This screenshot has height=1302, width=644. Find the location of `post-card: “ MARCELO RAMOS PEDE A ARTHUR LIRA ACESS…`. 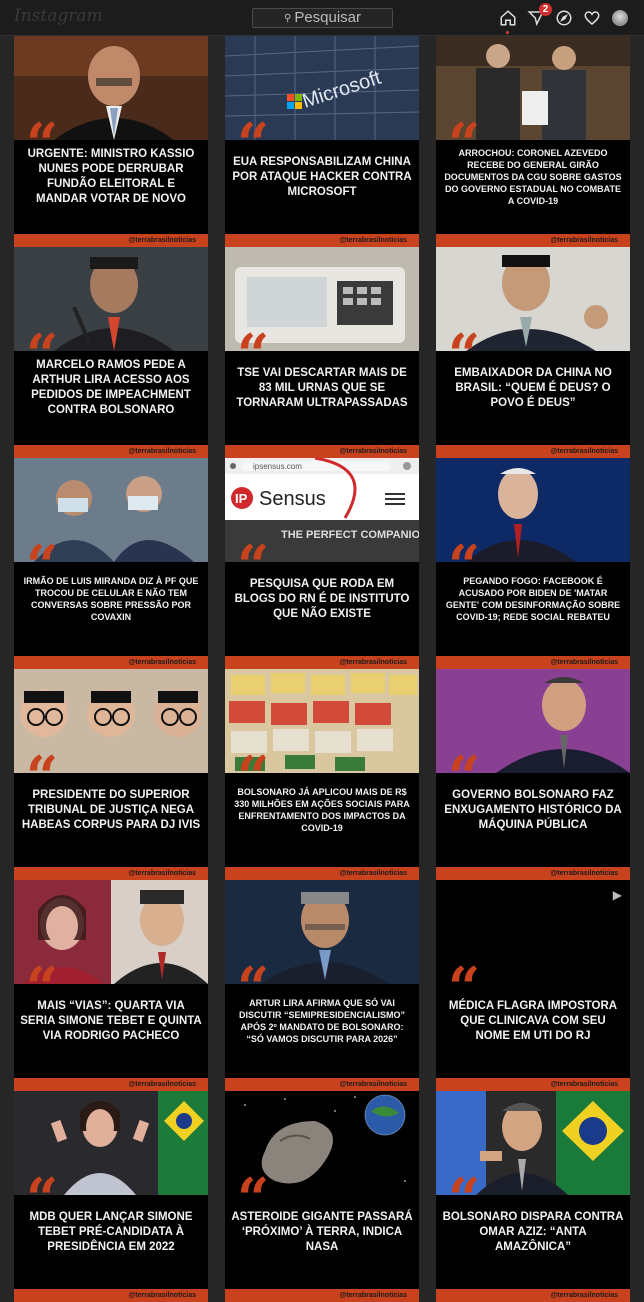

post-card: “ MARCELO RAMOS PEDE A ARTHUR LIRA ACESS… is located at coordinates (111, 352).